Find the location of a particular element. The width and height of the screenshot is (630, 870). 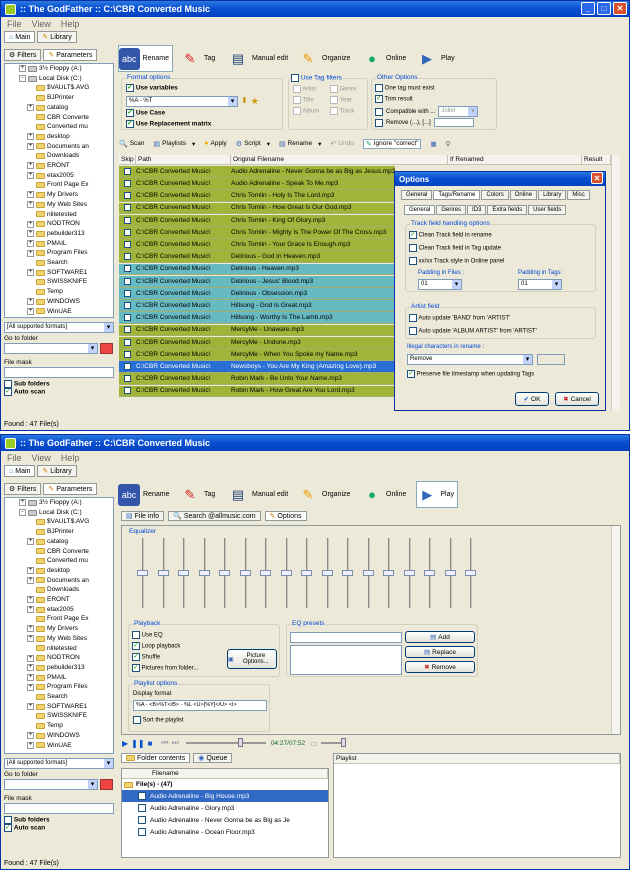

tree-node: +3½ Floppy (A:) is located at coordinates (60, 503).